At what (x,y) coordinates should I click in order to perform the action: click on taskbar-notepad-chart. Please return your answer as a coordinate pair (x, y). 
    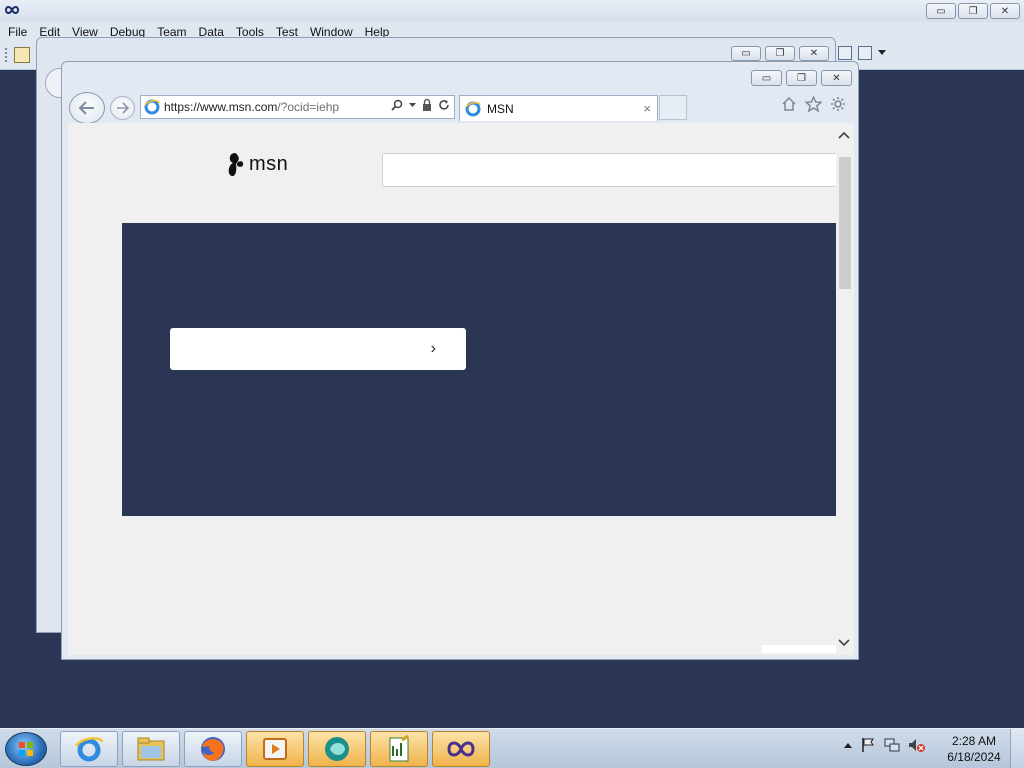
    Looking at the image, I should click on (399, 749).